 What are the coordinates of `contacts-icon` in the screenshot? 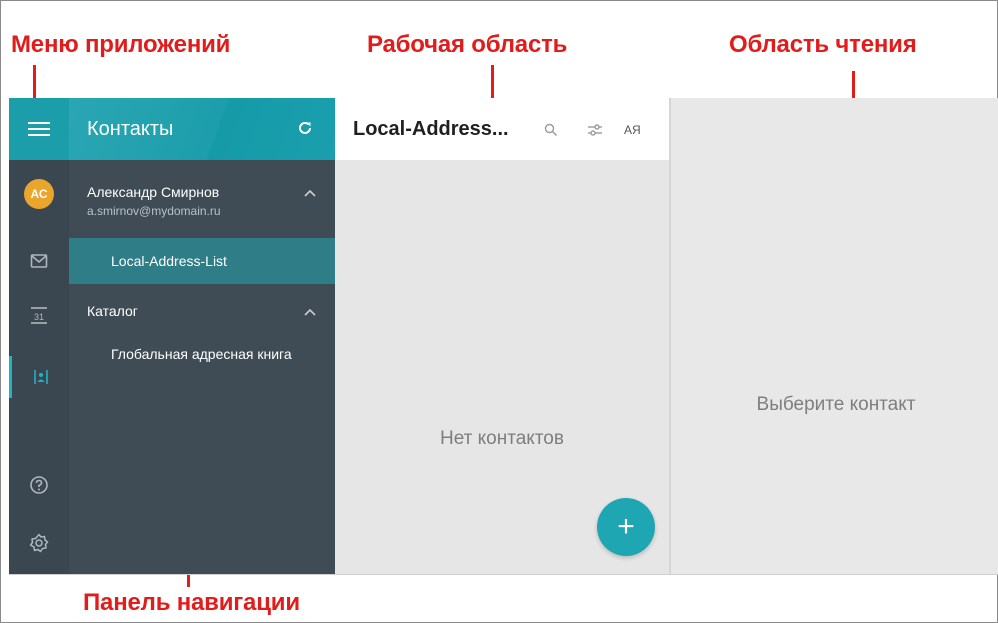 It's located at (40, 377).